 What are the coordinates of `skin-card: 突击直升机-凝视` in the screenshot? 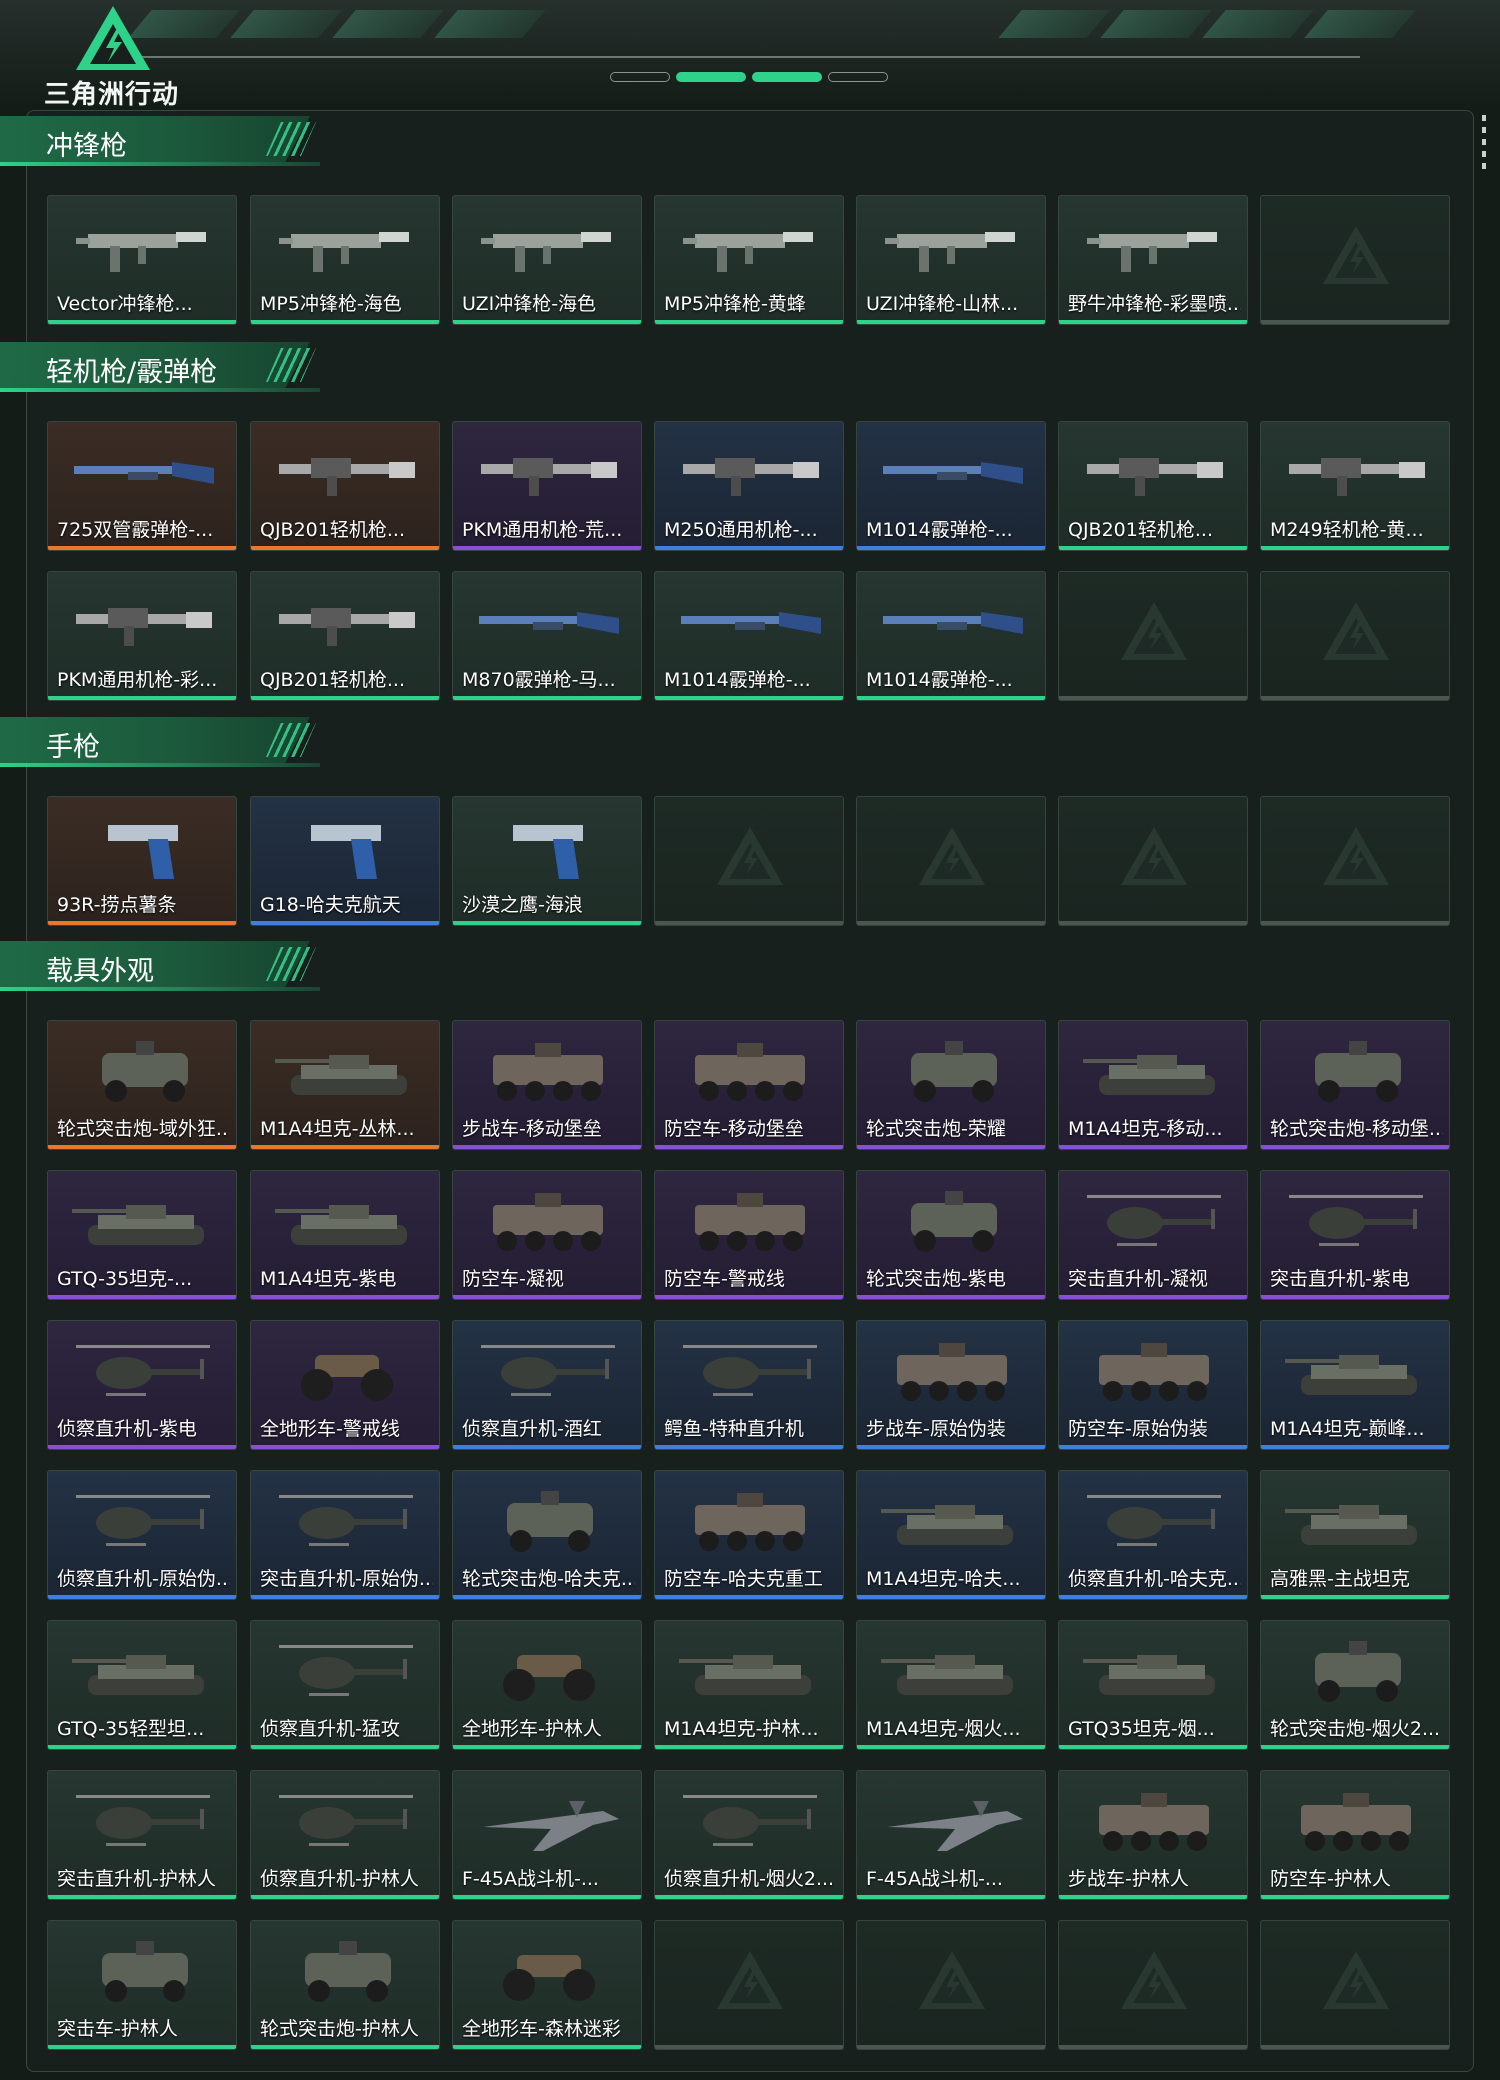 It's located at (1153, 1235).